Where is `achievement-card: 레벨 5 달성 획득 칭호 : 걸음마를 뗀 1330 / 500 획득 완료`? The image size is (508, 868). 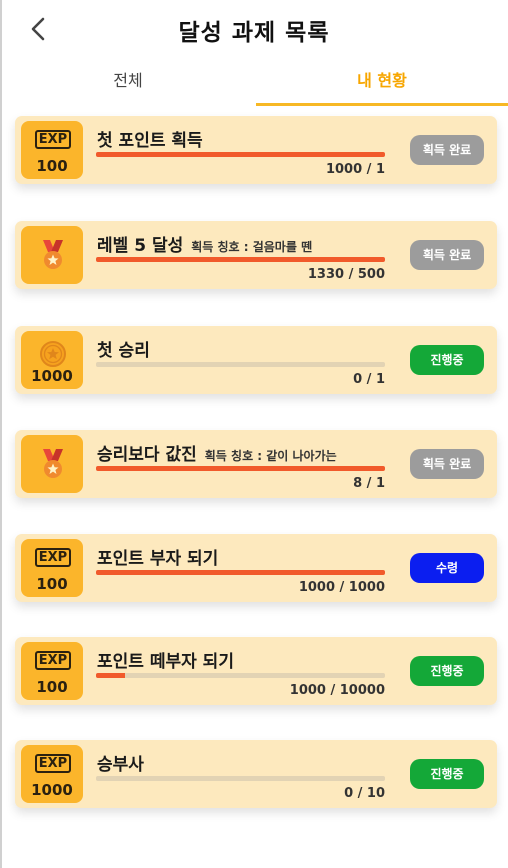 achievement-card: 레벨 5 달성 획득 칭호 : 걸음마를 뗀 1330 / 500 획득 완료 is located at coordinates (256, 255).